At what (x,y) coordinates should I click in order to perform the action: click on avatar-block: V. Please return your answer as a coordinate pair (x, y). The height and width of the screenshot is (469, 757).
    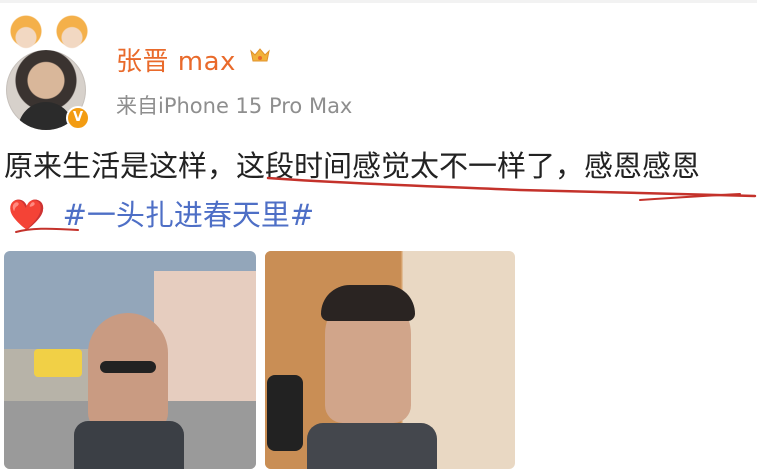
    Looking at the image, I should click on (50, 72).